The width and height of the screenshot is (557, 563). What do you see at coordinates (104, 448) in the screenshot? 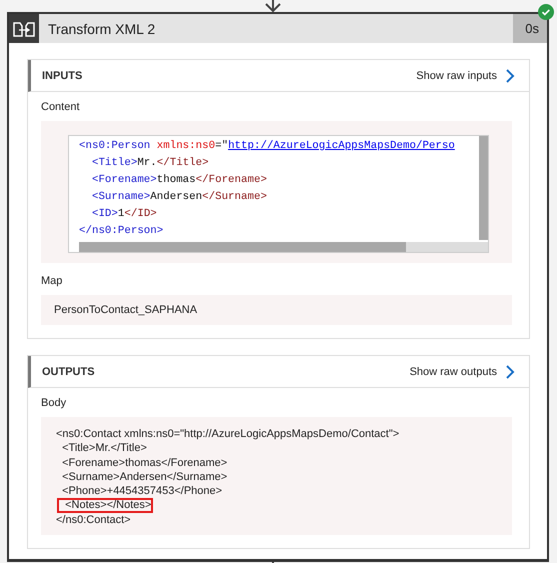
I see `xml-line: <Title>Mr.</Title>` at bounding box center [104, 448].